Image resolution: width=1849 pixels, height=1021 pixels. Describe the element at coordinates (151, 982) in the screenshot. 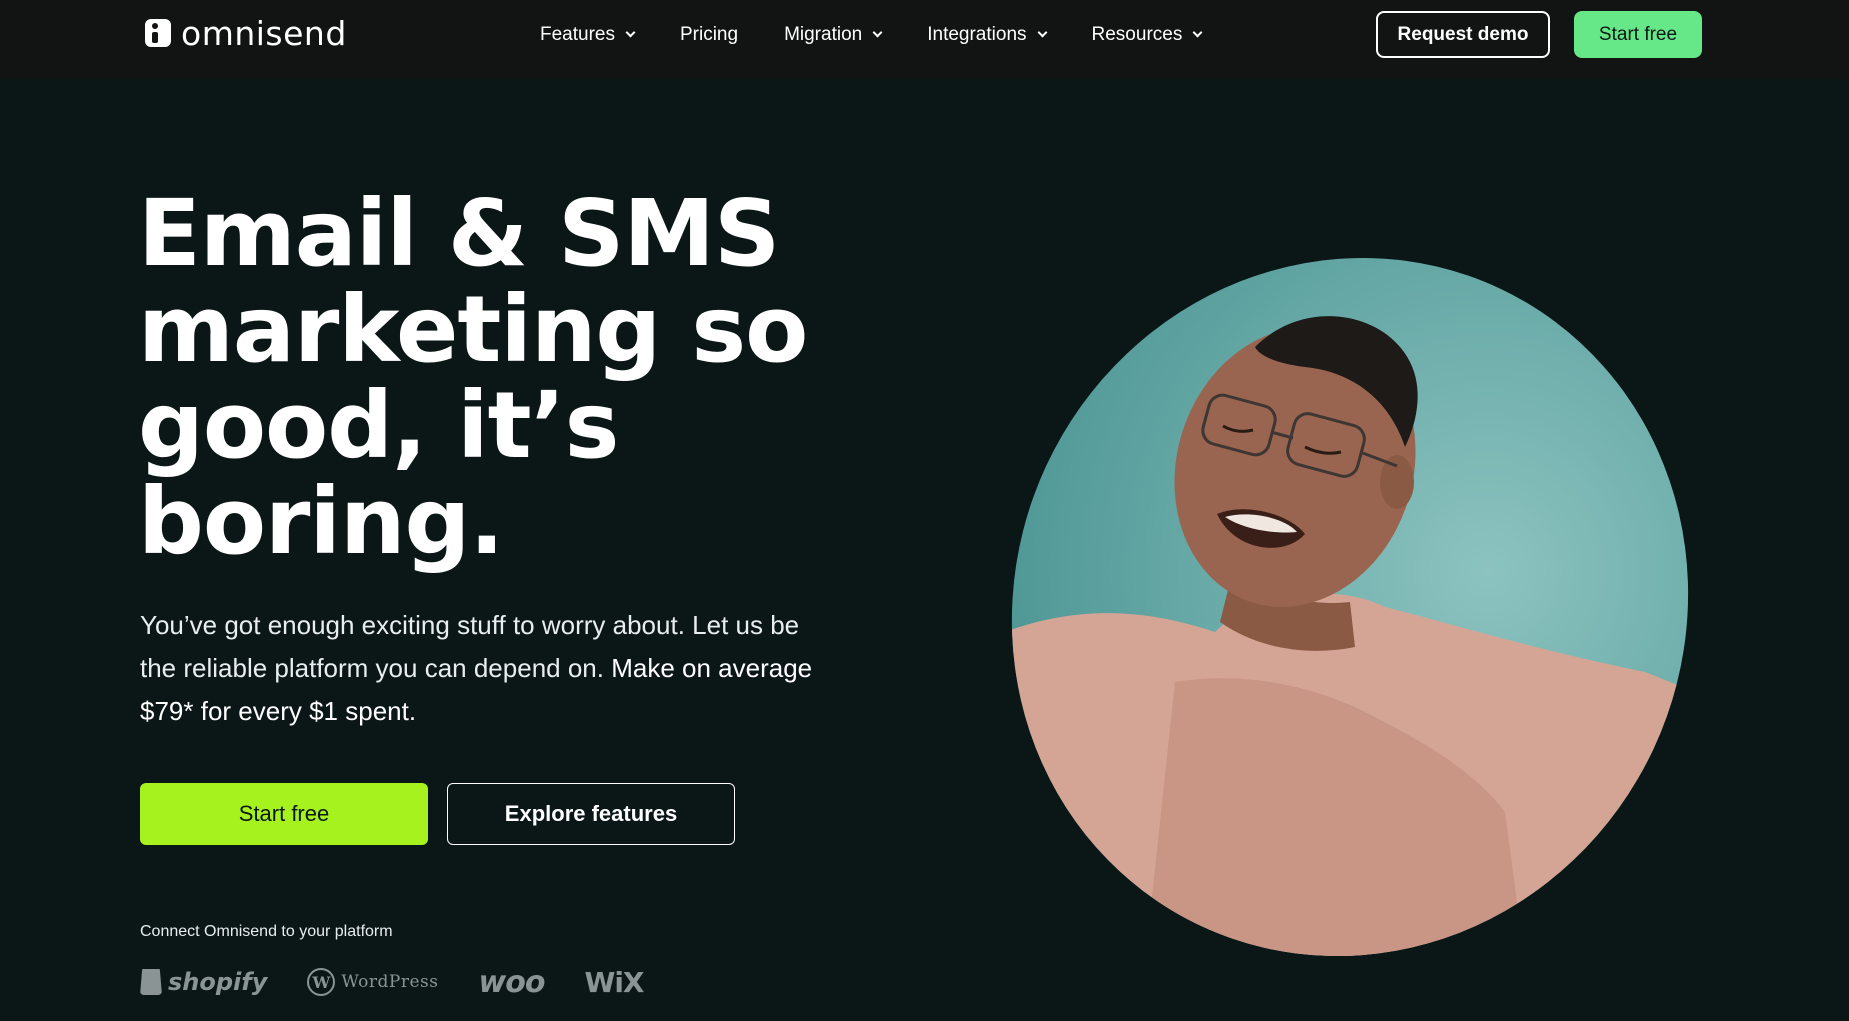

I see `shopify-logo-icon` at that location.